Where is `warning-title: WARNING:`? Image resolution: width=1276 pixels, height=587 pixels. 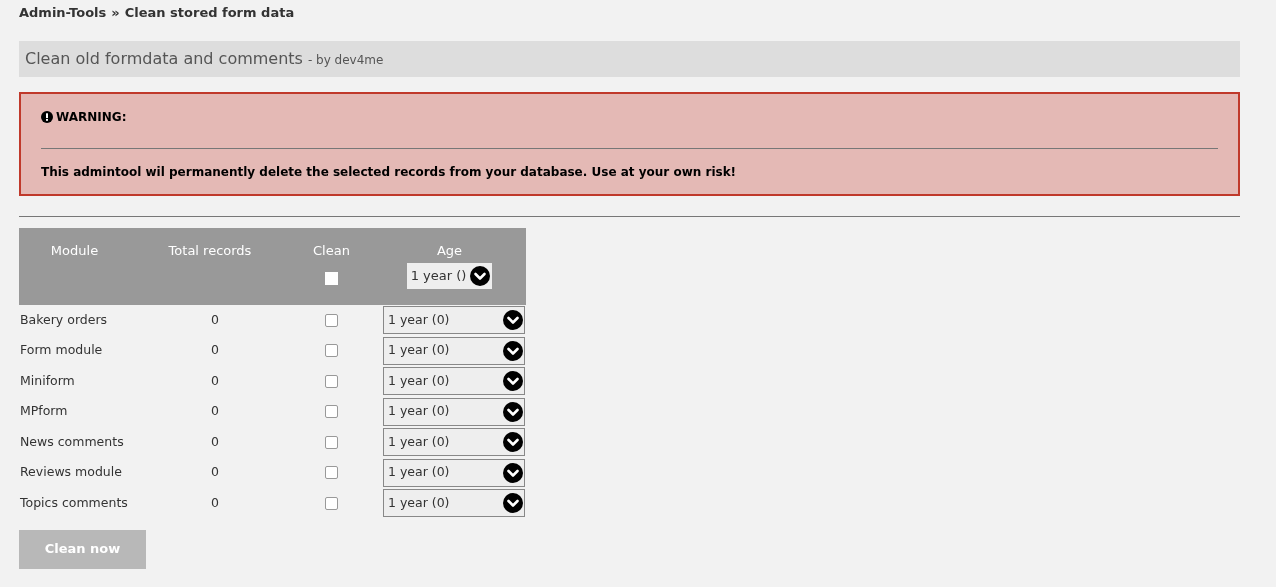
warning-title: WARNING: is located at coordinates (91, 117).